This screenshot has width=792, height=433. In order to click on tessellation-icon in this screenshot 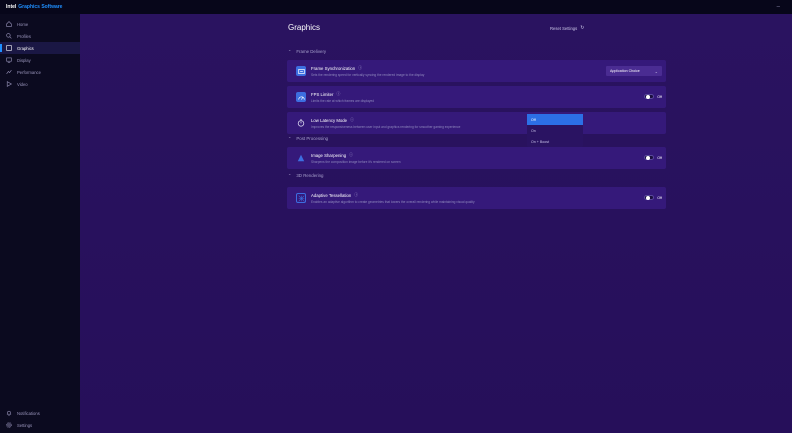, I will do `click(301, 198)`.